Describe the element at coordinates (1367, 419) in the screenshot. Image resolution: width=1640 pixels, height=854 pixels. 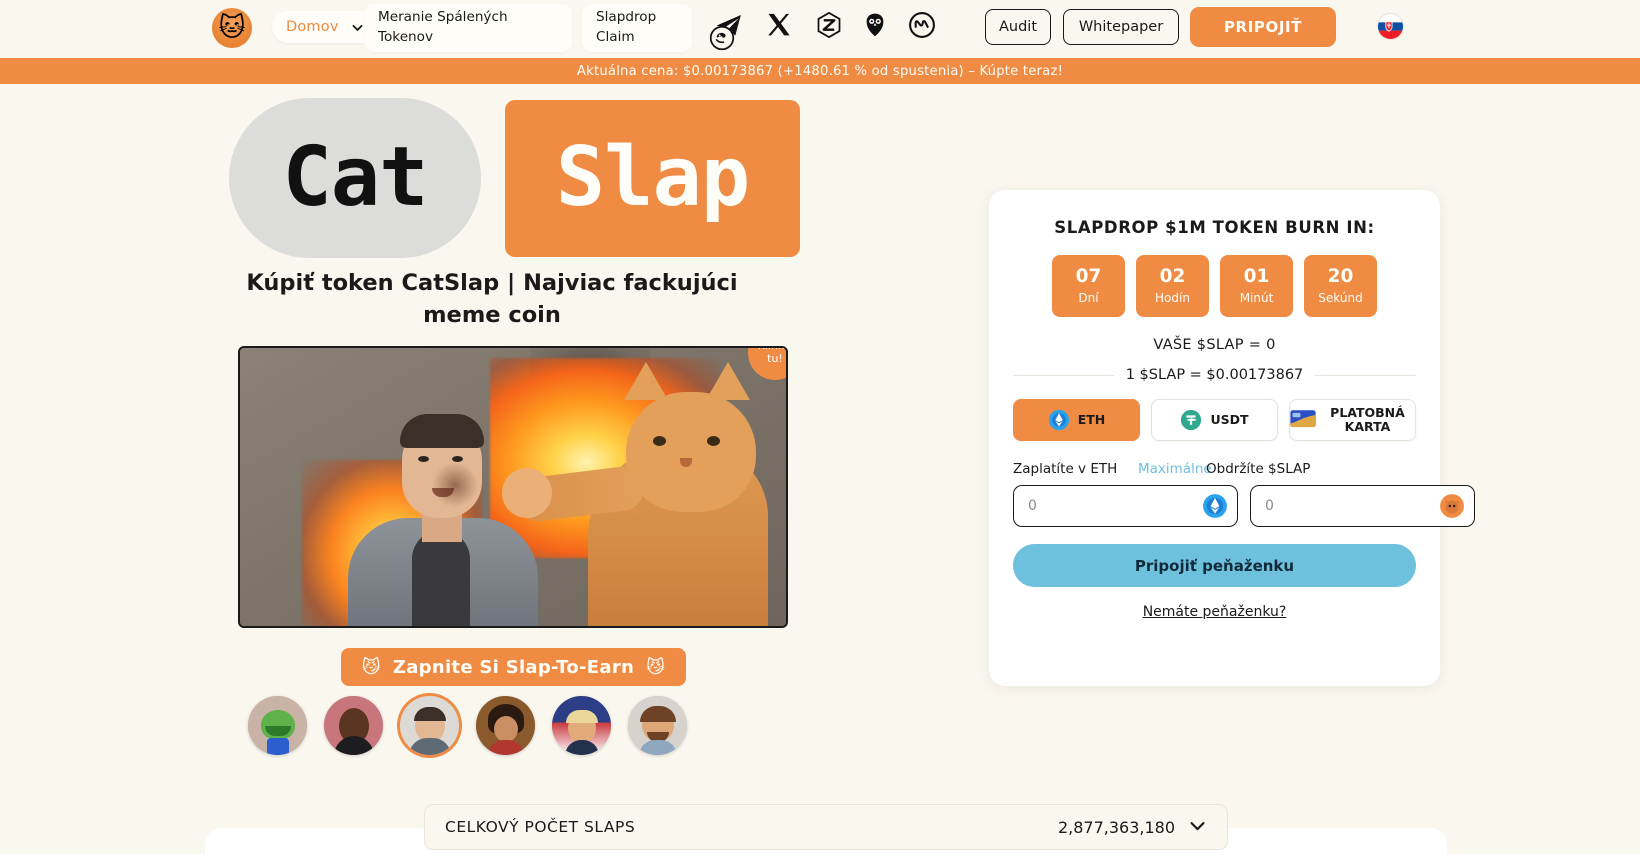
I see `payment-tab-card-label: PLATOBNÁ KARTA` at that location.